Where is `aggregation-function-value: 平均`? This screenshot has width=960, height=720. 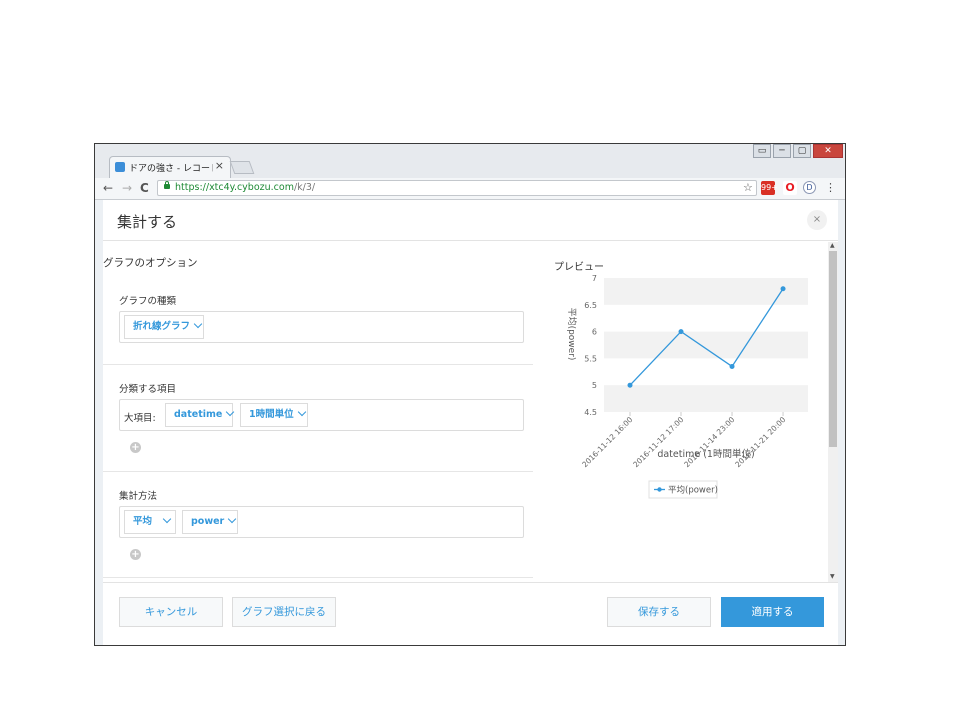
aggregation-function-value: 平均 is located at coordinates (143, 521).